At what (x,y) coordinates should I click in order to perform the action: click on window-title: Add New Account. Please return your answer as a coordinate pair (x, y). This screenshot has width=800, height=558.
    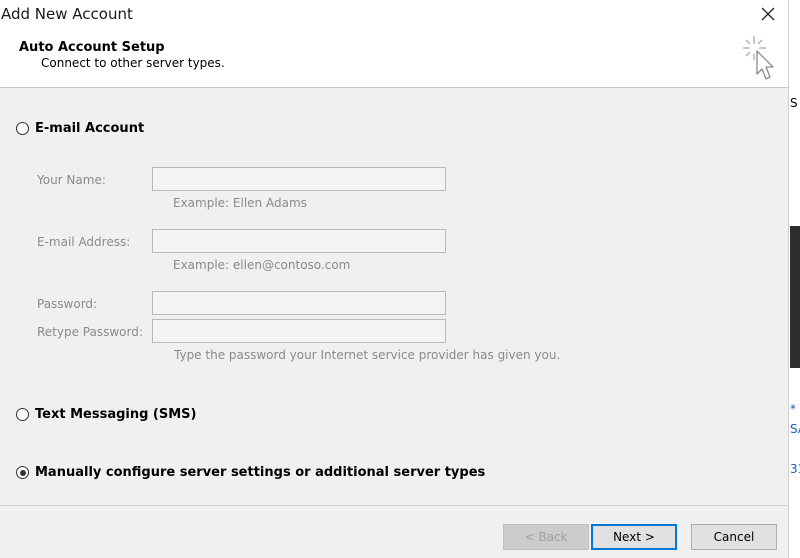
    Looking at the image, I should click on (67, 14).